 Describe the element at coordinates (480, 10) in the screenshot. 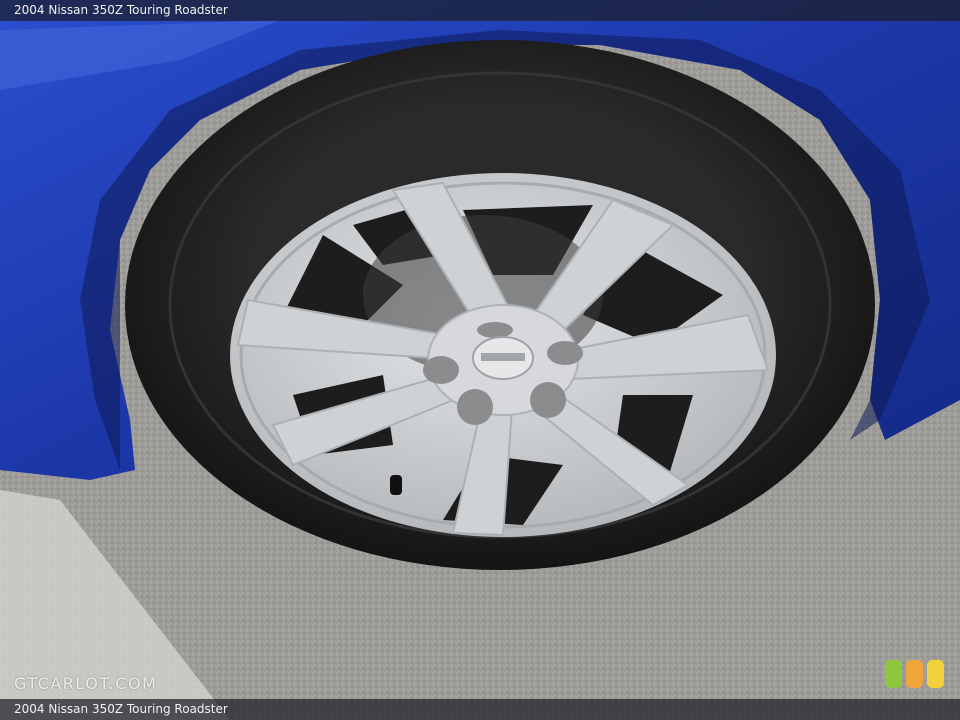

I see `caption-top: 2004 Nissan 350Z Touring Roadster` at that location.